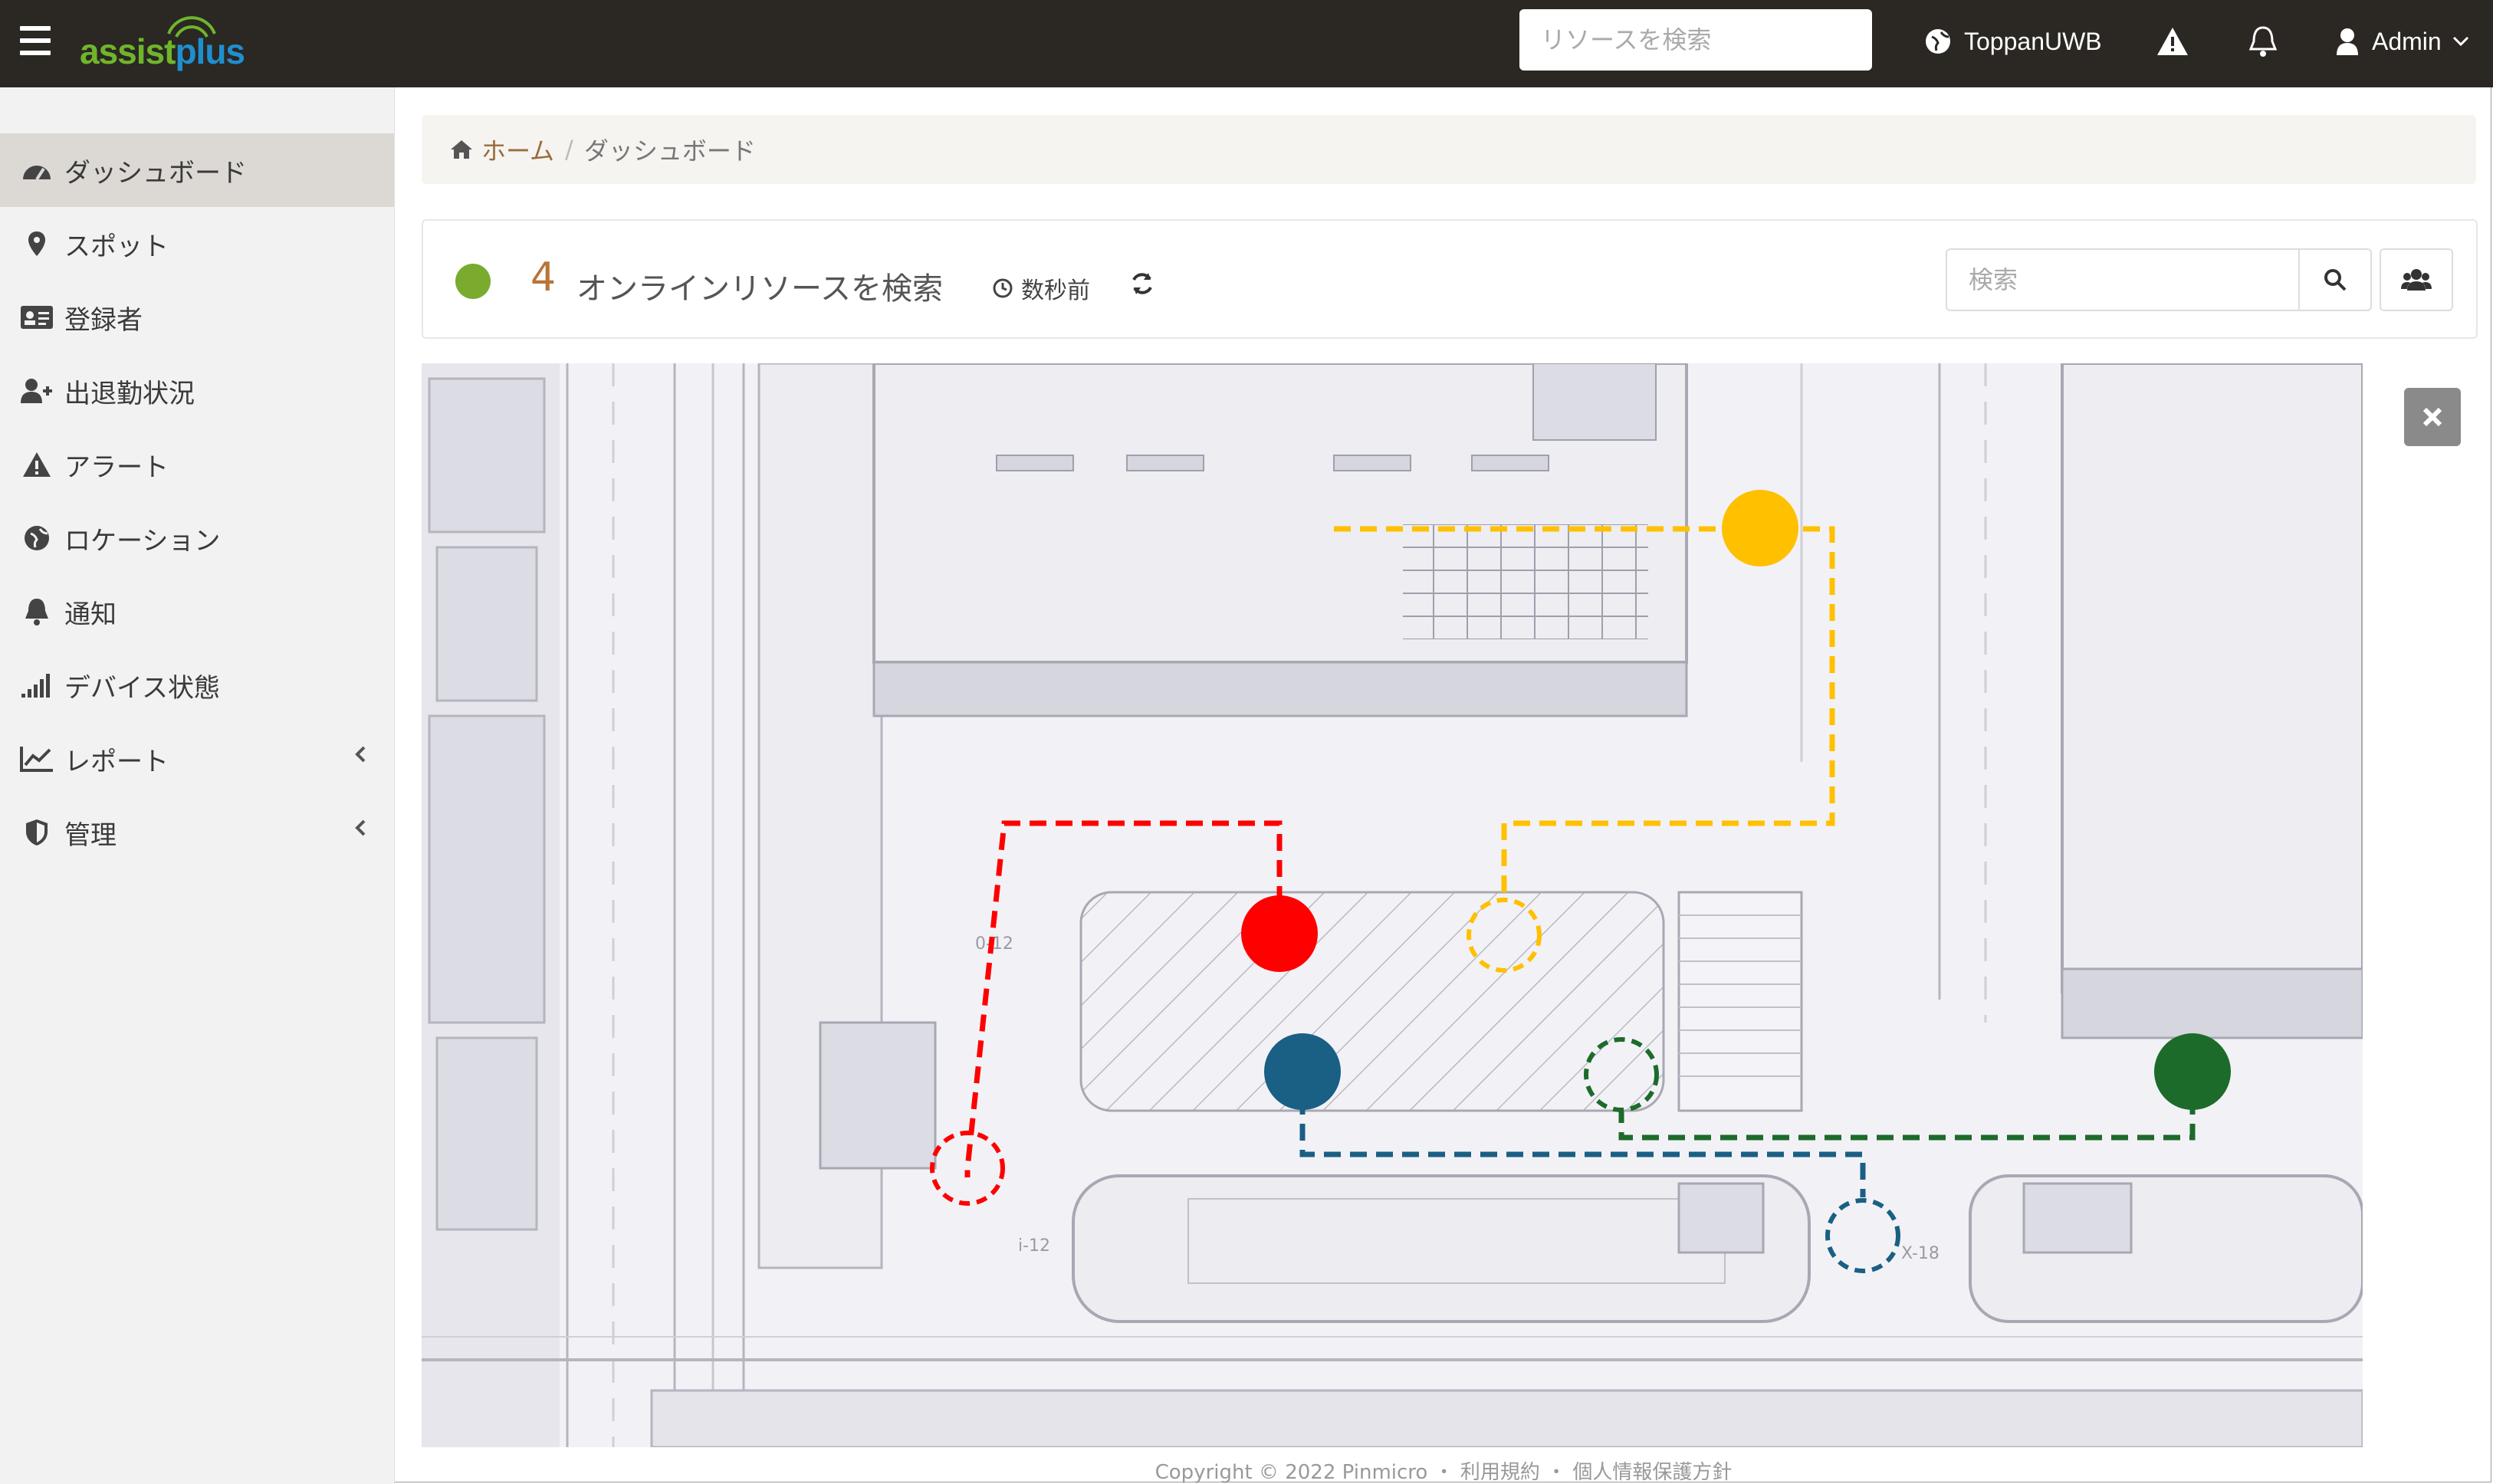  I want to click on clock-icon, so click(1003, 288).